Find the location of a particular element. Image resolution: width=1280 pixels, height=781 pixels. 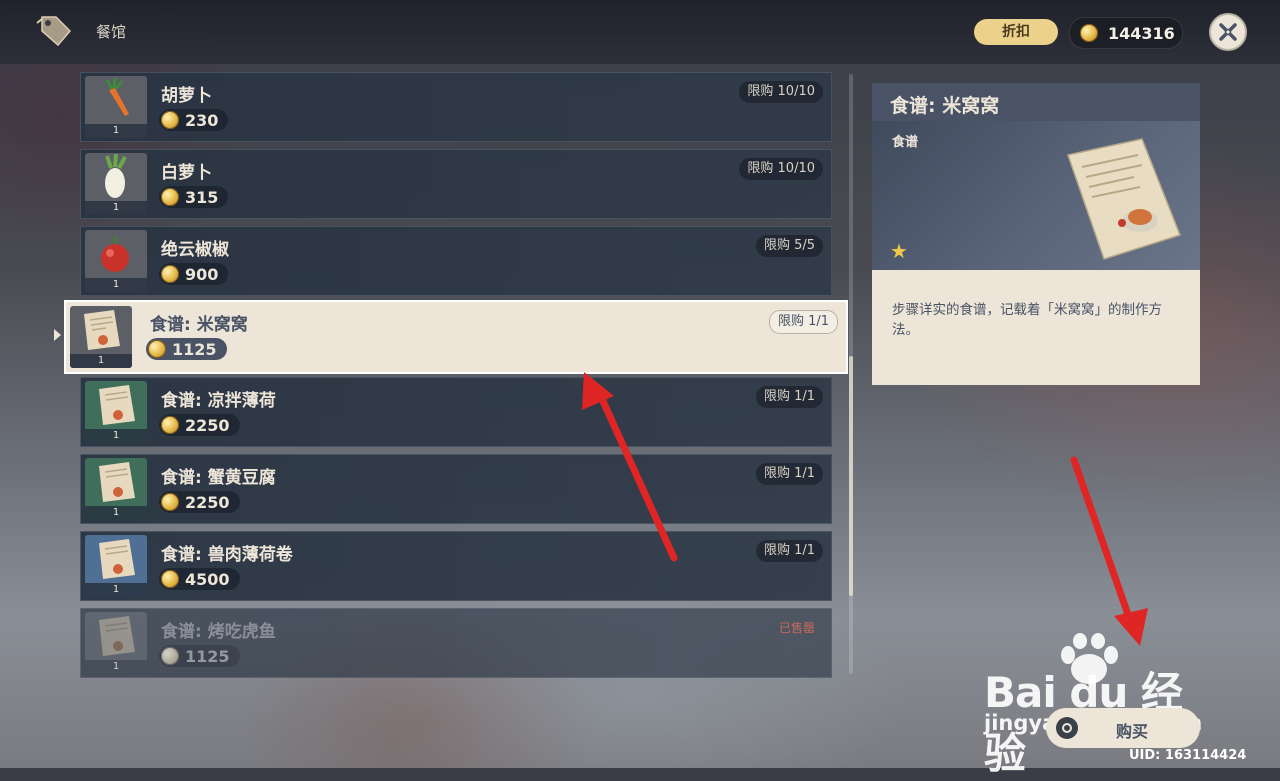

buy-button-label: 购买 is located at coordinates (1132, 731).